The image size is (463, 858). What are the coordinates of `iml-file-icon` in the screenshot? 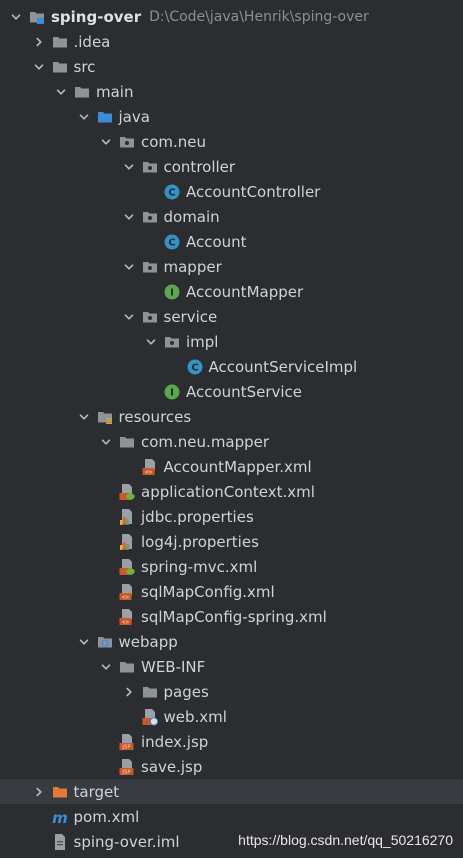 It's located at (60, 842).